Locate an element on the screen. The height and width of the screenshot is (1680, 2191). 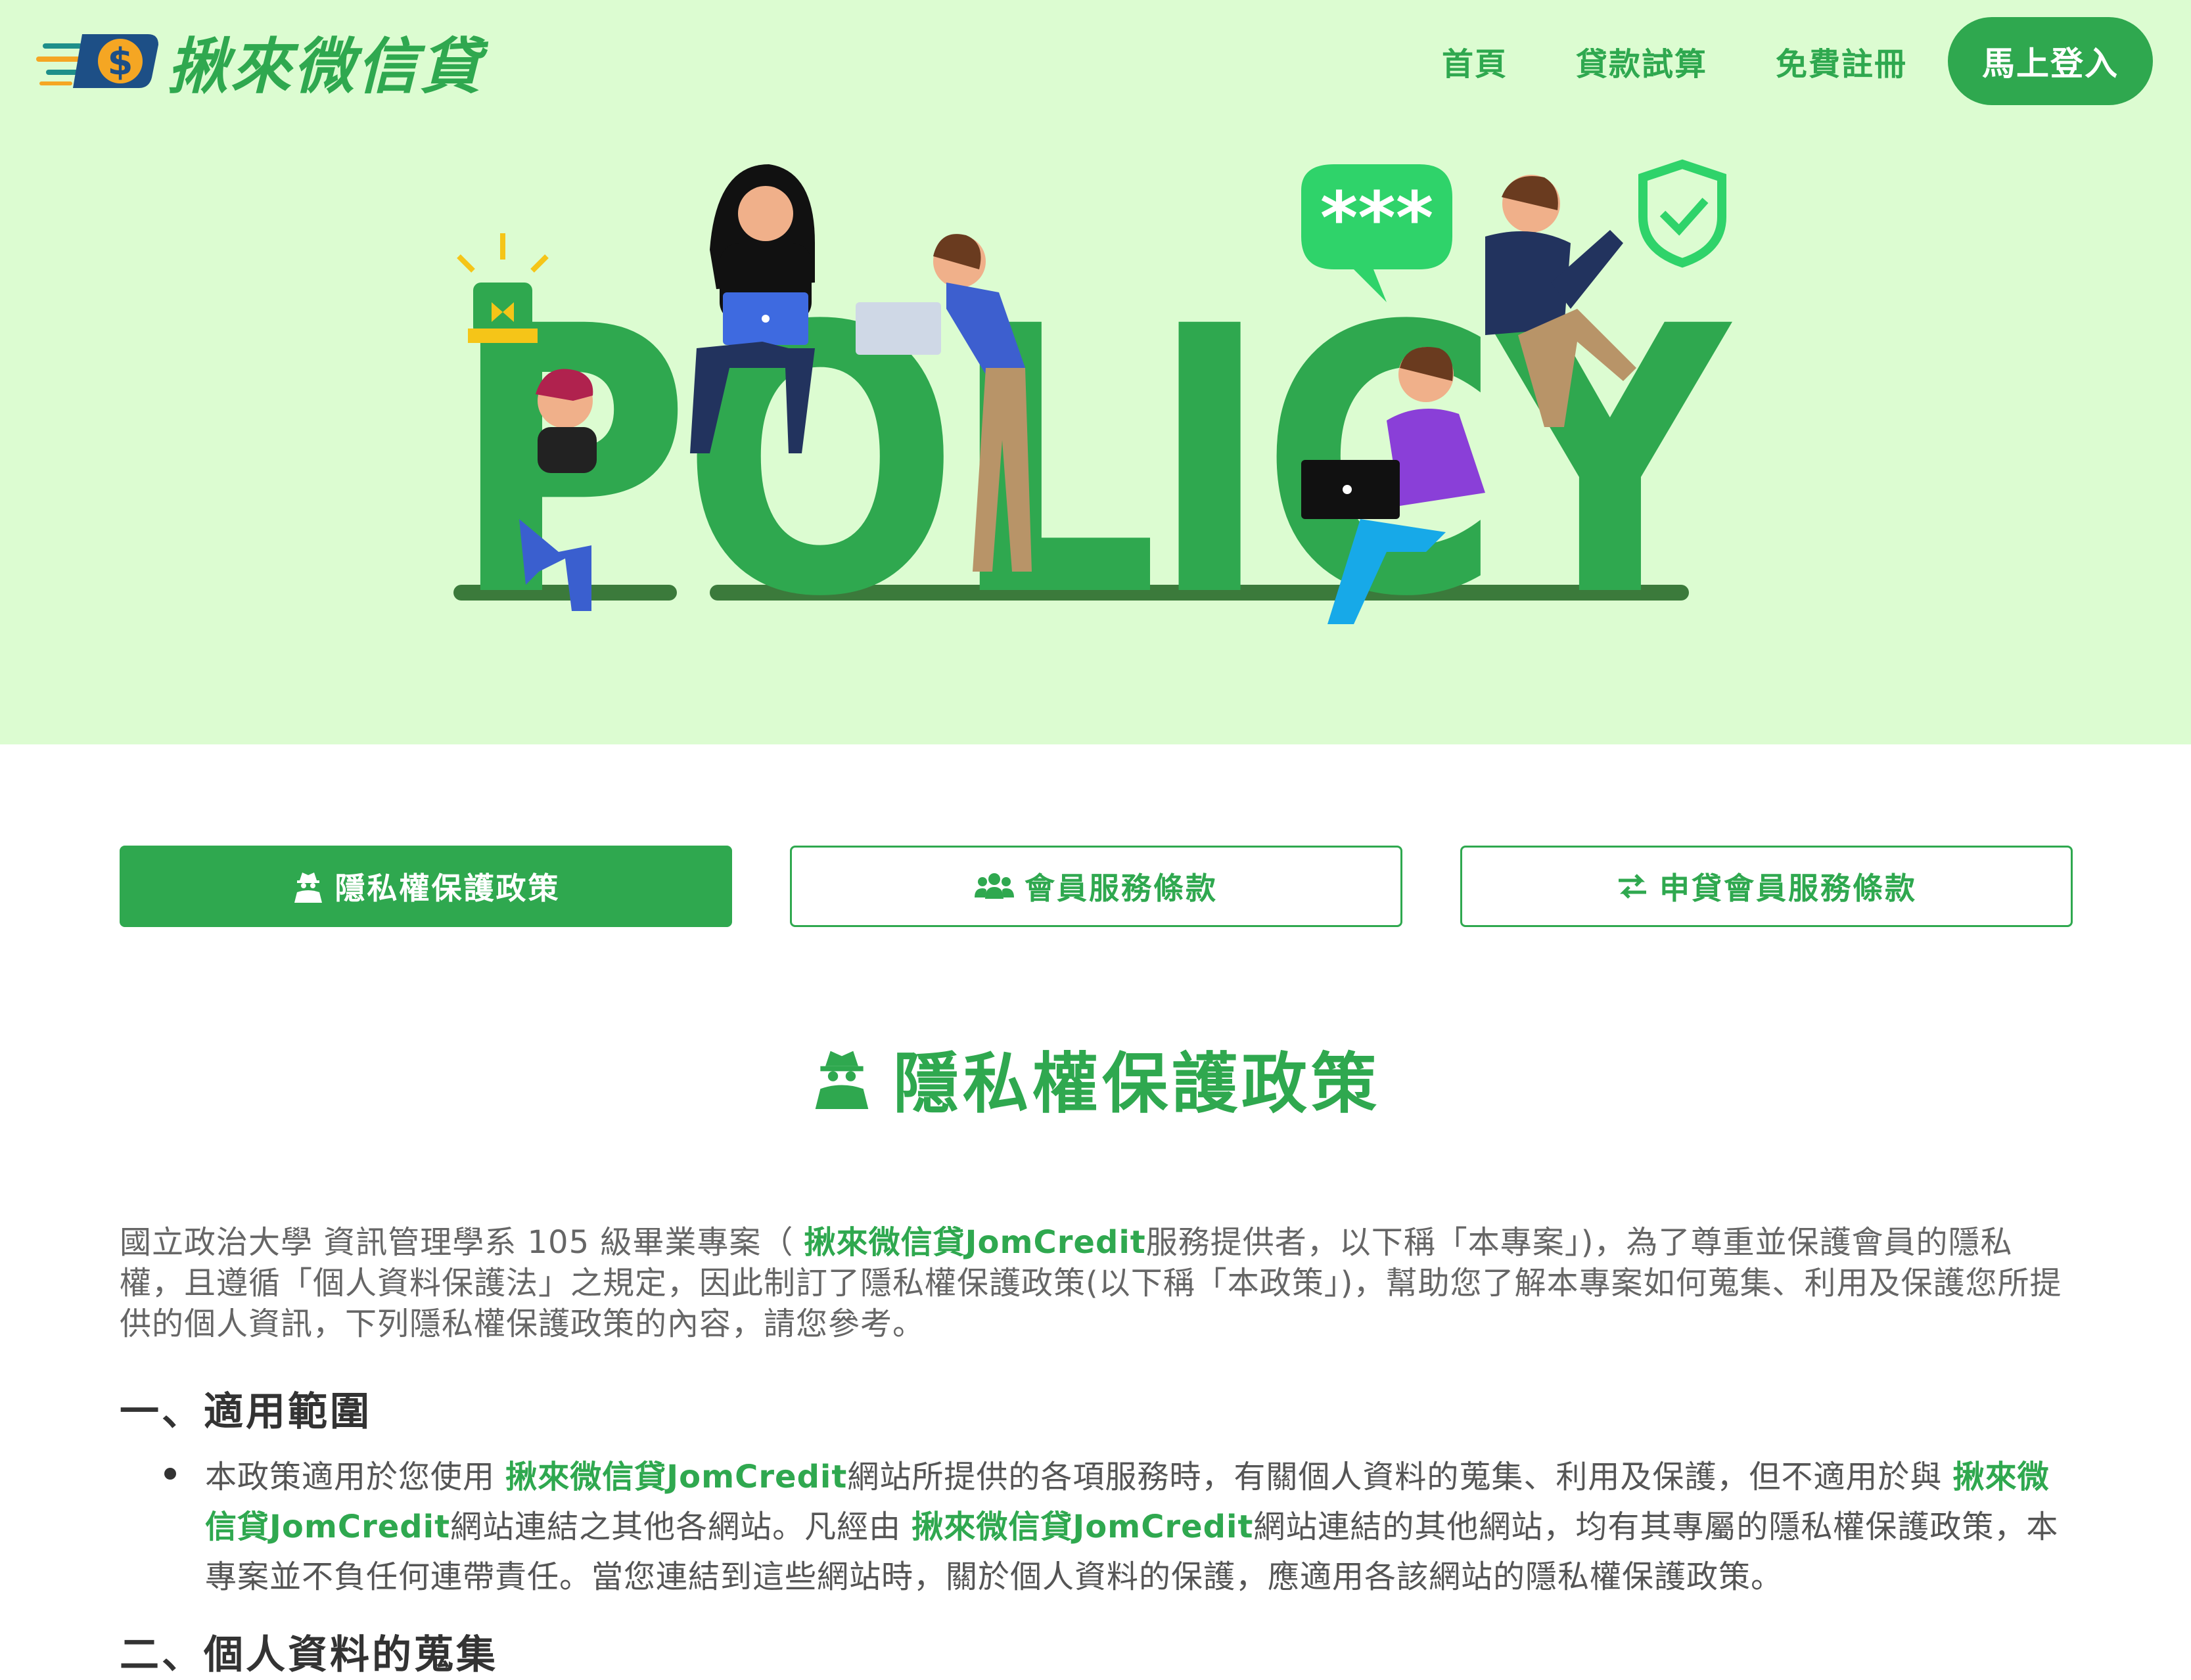
bullet-text: 網站連結之其他各網站。凡經由 is located at coordinates (681, 1527).